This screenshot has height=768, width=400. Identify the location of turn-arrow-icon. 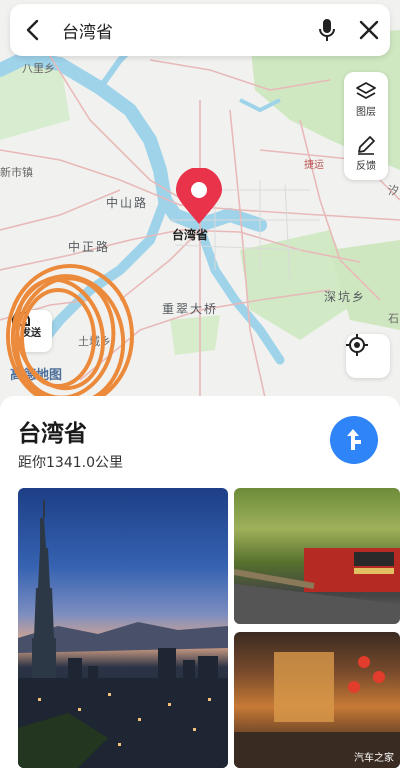
(354, 439).